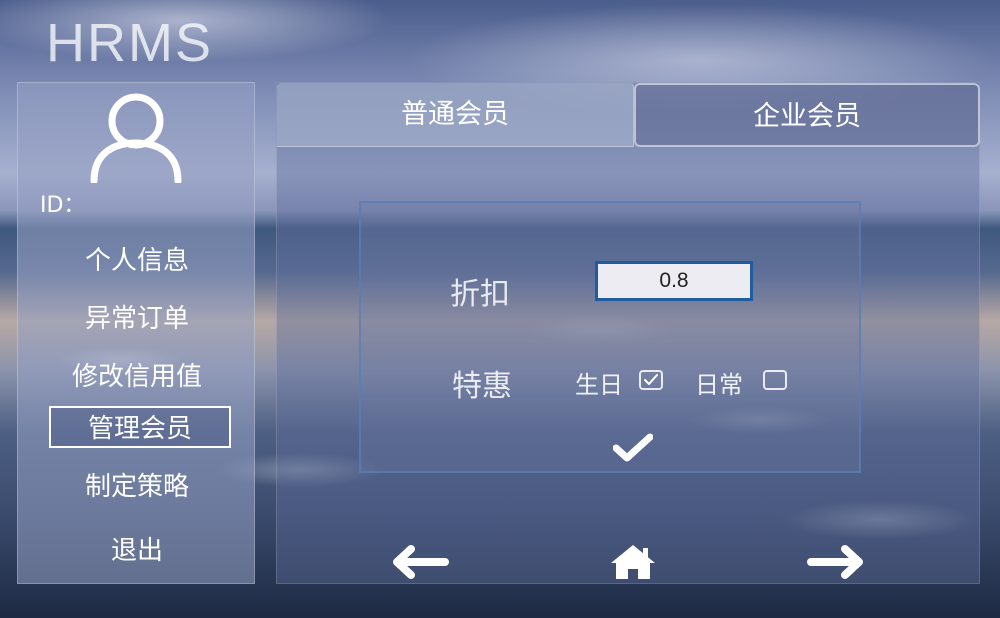  I want to click on sidebar-item-logout: 退出, so click(137, 551).